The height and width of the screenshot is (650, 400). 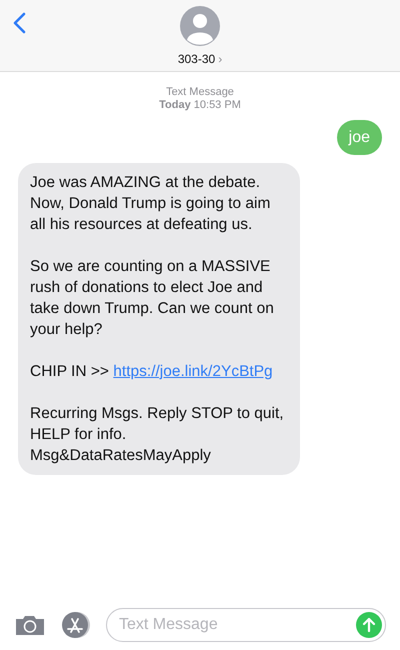 What do you see at coordinates (246, 625) in the screenshot?
I see `message-input-field: Text Message` at bounding box center [246, 625].